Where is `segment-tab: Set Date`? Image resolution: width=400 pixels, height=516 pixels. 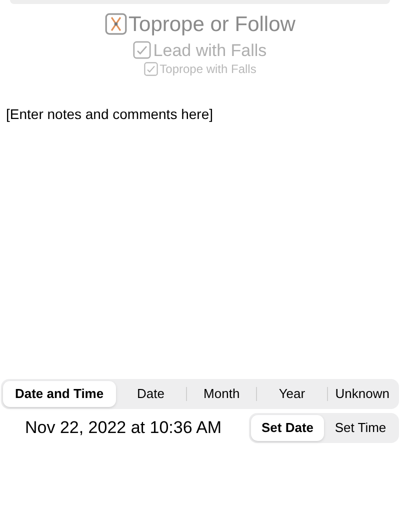 segment-tab: Set Date is located at coordinates (287, 428).